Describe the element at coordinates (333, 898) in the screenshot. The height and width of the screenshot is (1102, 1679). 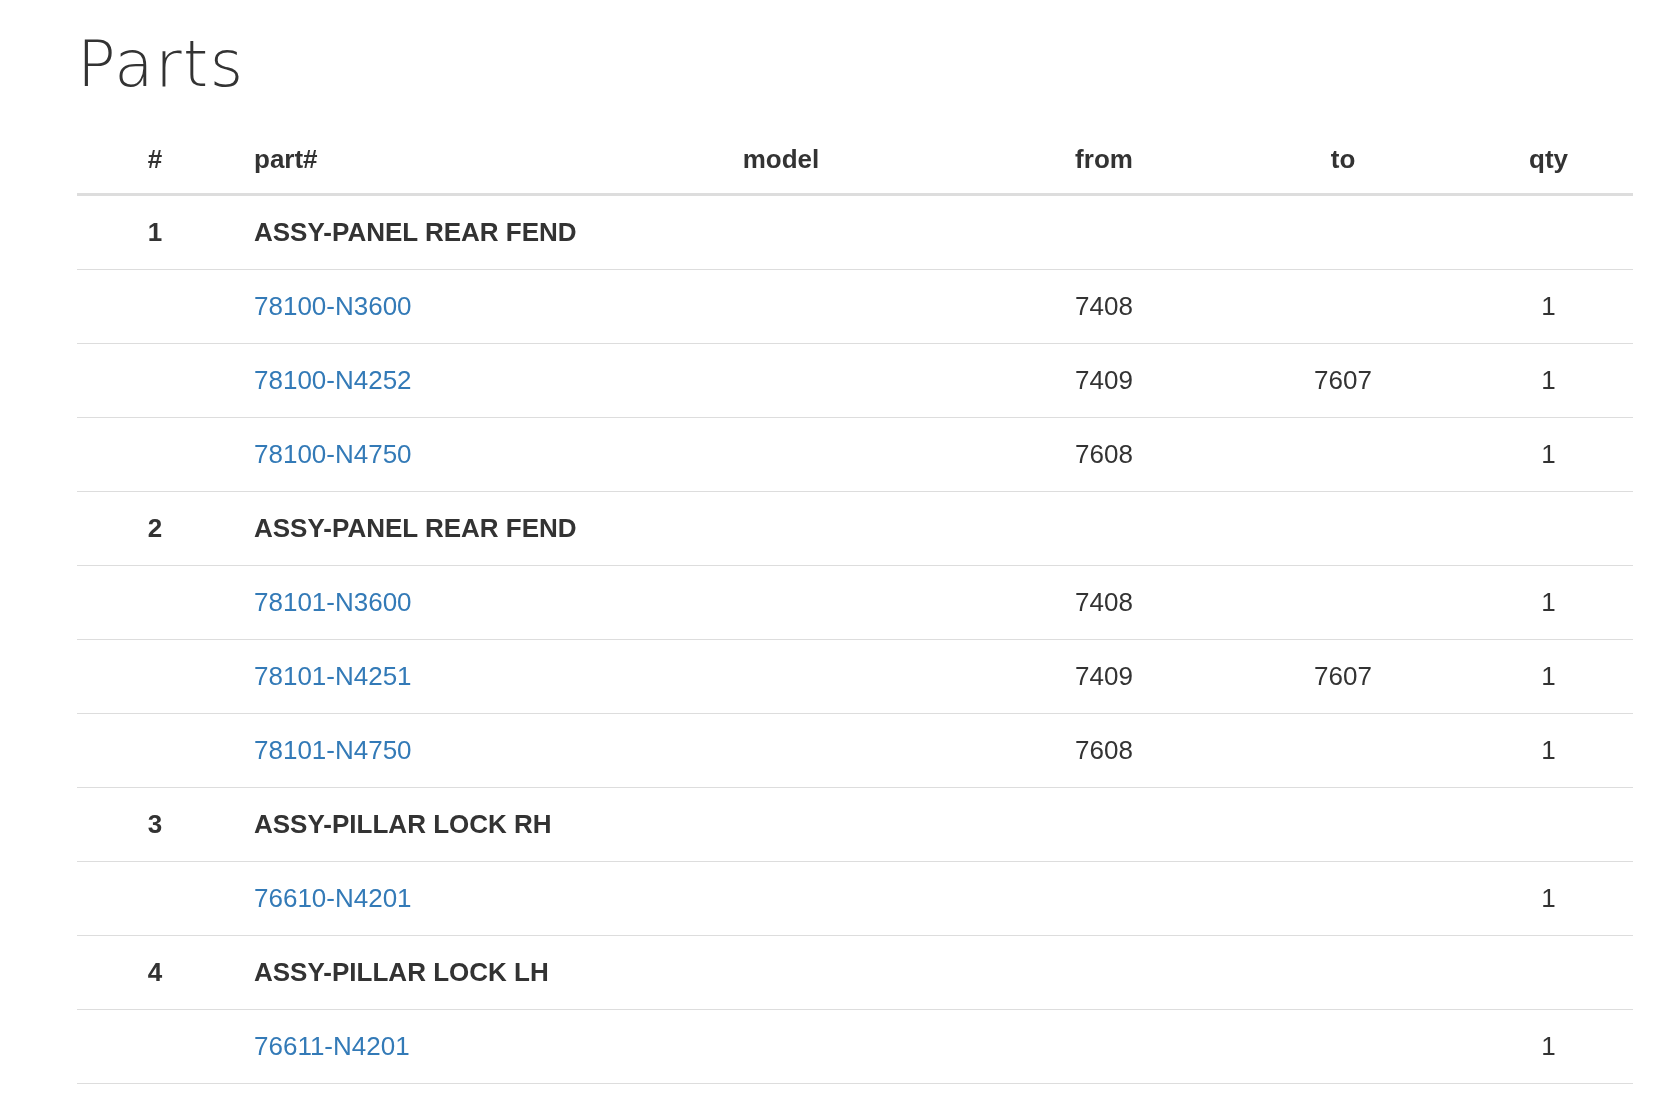
I see `part-number-link: 76610-N4201` at that location.